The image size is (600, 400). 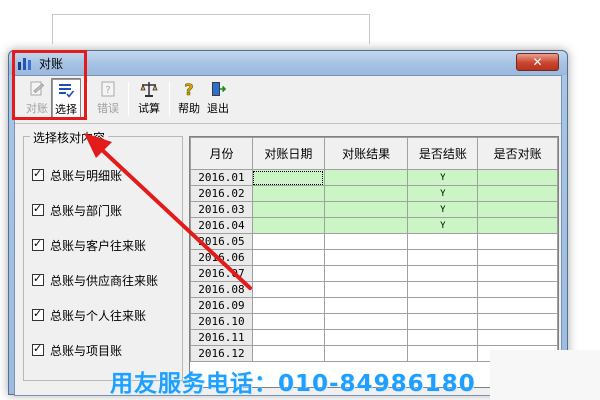 I want to click on month-cell: 2016.10, so click(x=221, y=321).